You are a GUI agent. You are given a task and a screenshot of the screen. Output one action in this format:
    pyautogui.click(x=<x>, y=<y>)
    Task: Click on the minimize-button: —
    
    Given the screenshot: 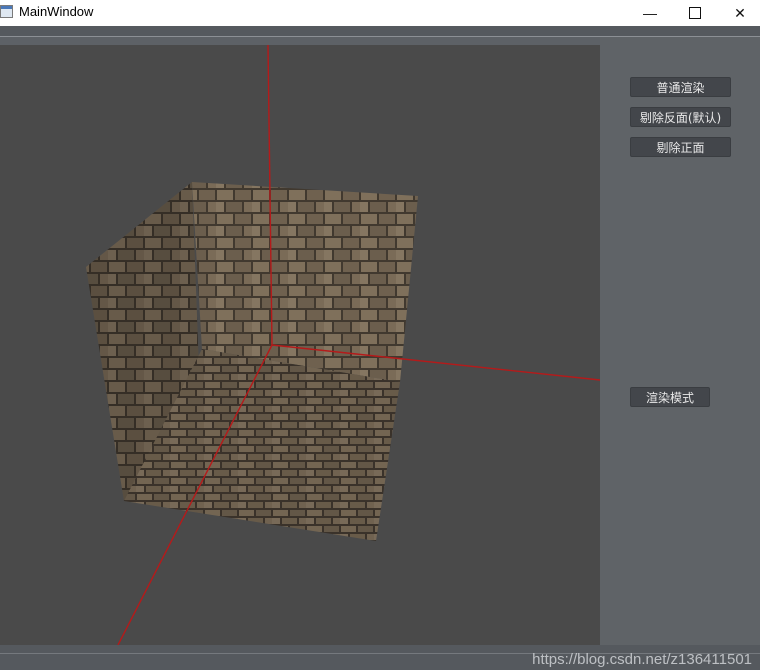 What is the action you would take?
    pyautogui.click(x=650, y=13)
    